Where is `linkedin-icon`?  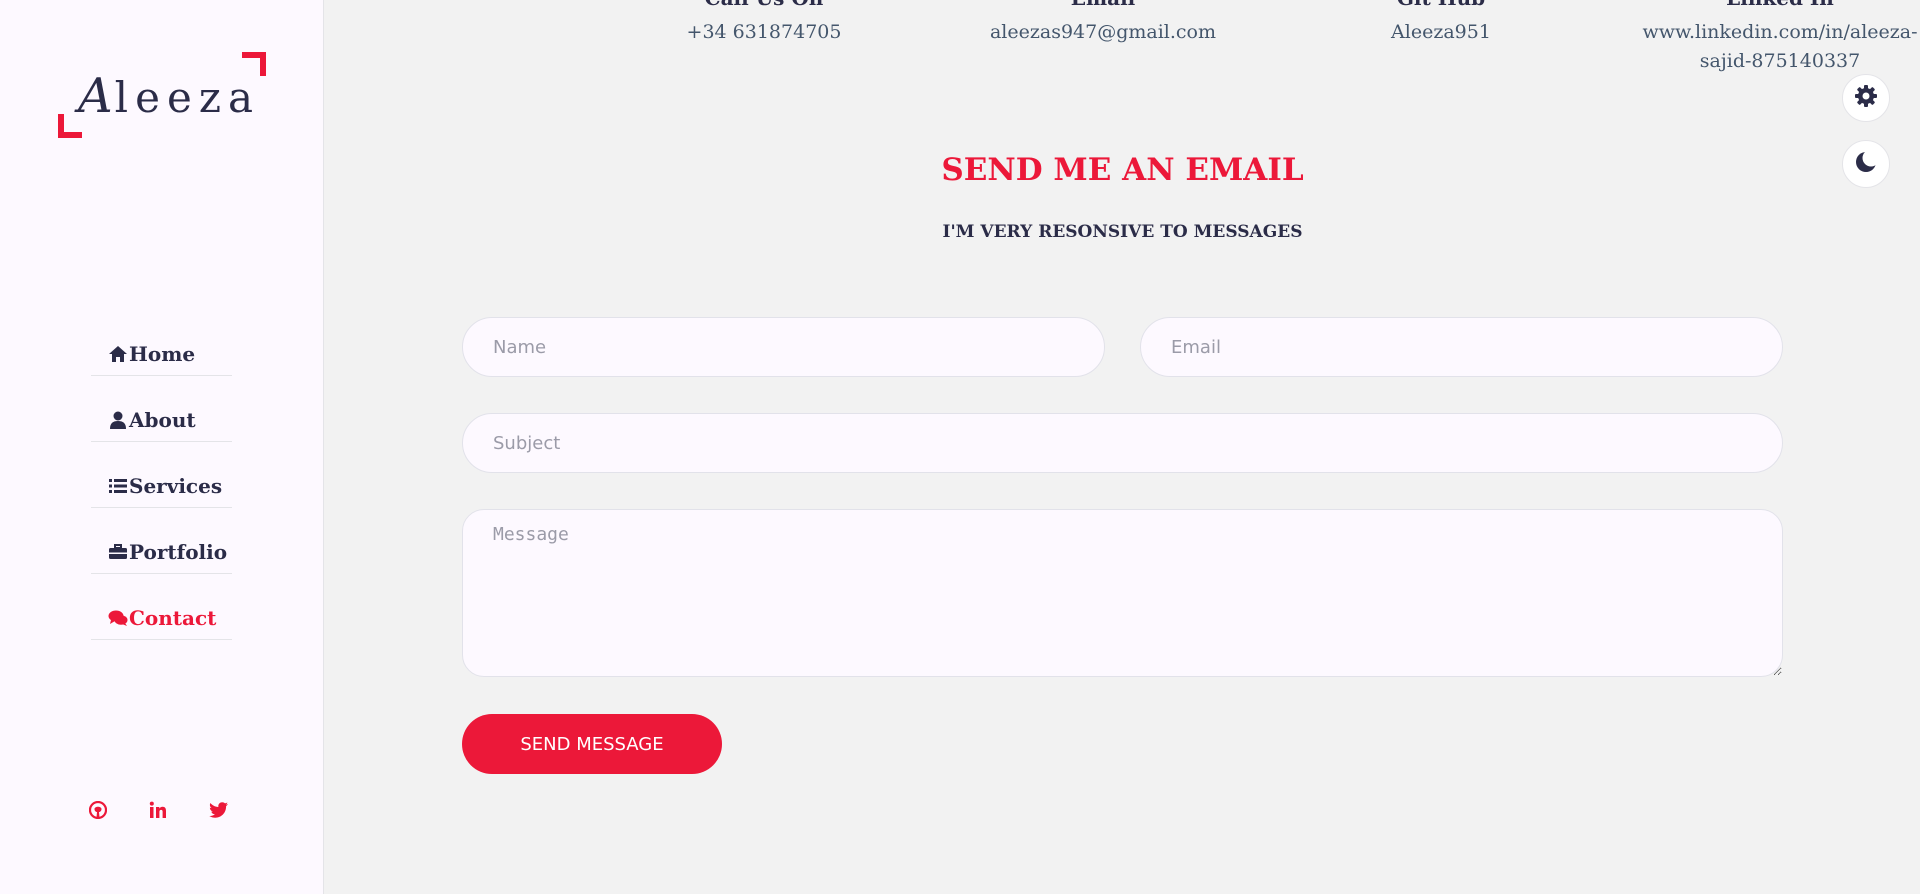
linkedin-icon is located at coordinates (158, 810).